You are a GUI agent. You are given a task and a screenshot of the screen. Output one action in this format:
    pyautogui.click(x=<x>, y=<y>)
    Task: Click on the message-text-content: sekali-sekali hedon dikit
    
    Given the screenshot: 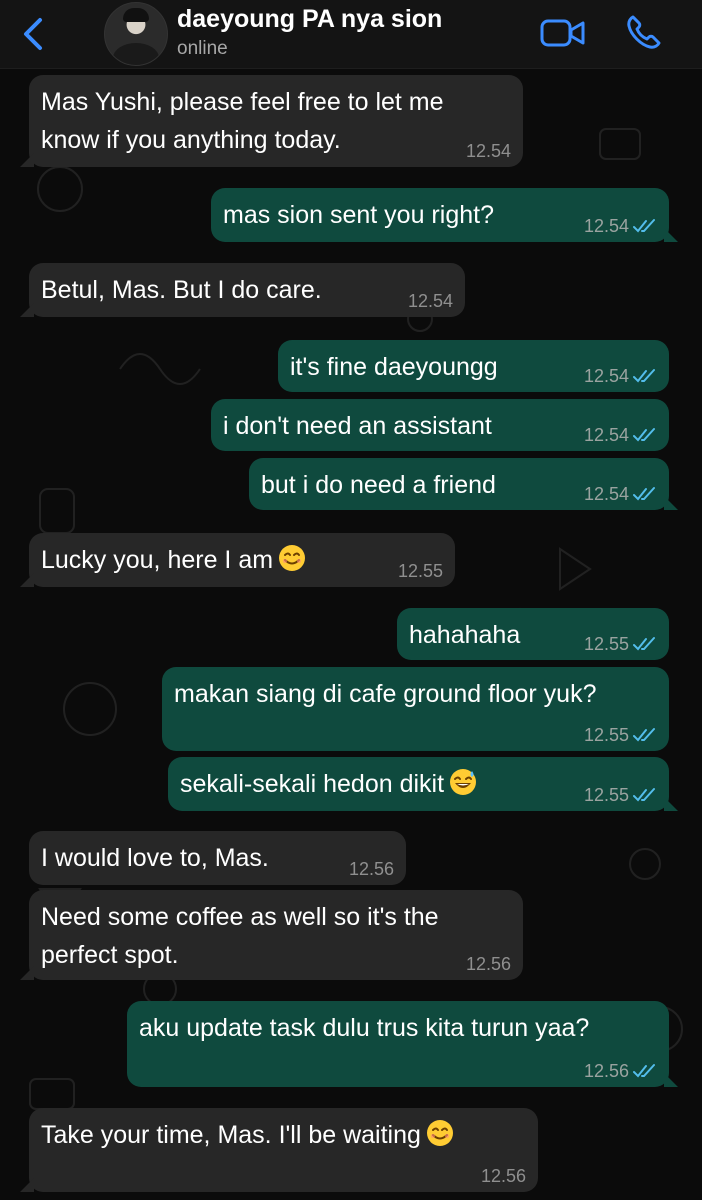 What is the action you would take?
    pyautogui.click(x=312, y=784)
    